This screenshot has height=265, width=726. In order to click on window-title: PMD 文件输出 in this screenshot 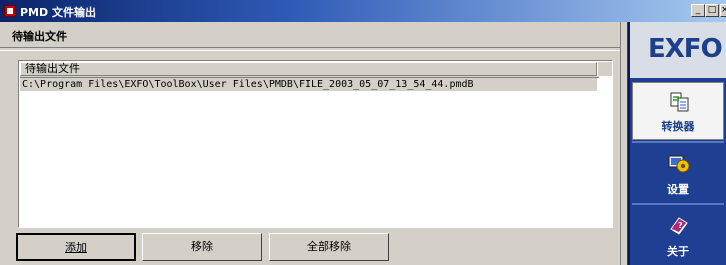, I will do `click(58, 12)`.